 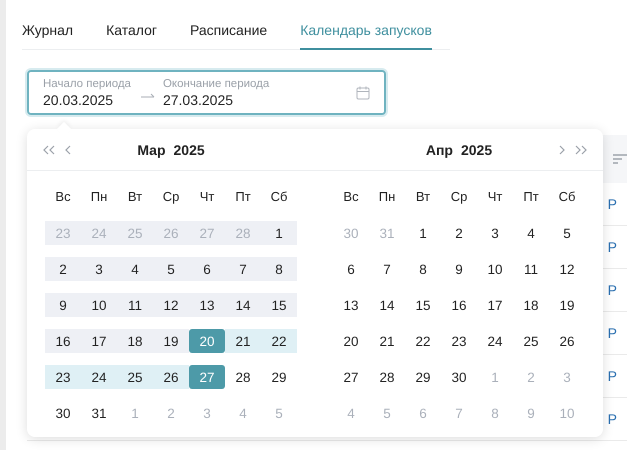 I want to click on calendar-day: 27, so click(x=351, y=377).